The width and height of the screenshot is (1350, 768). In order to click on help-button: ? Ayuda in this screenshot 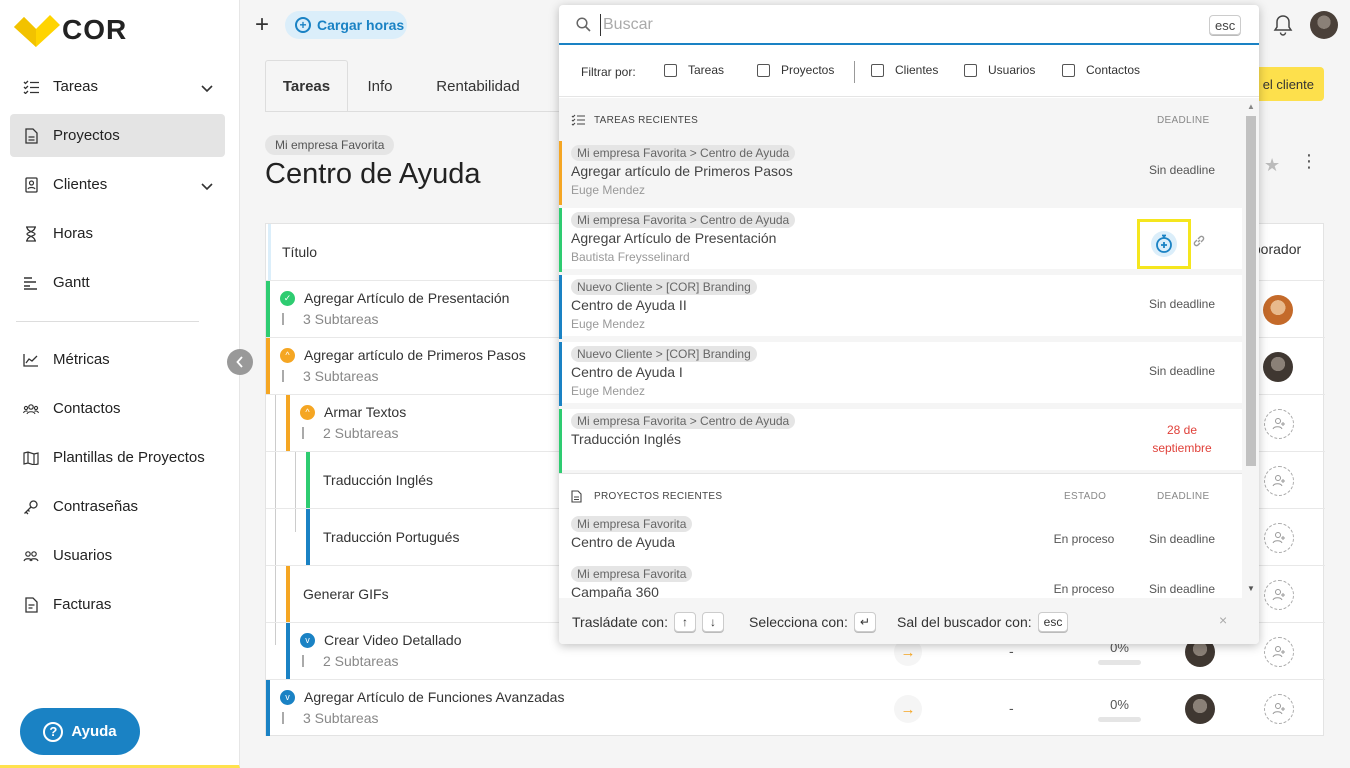, I will do `click(80, 731)`.